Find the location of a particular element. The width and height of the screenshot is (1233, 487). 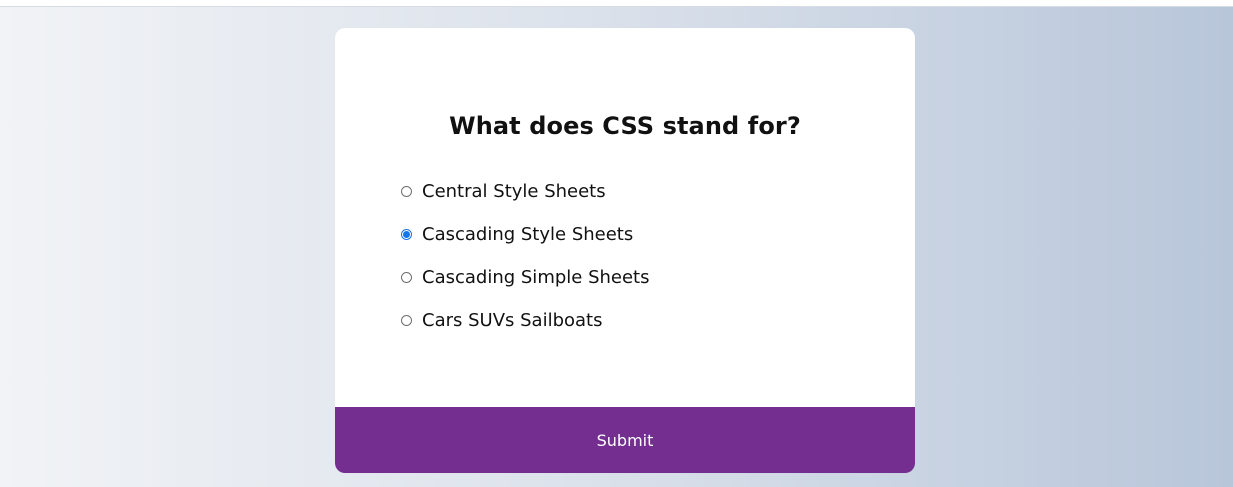

answer-option-cascading-simple-sheets: Cascading Simple Sheets is located at coordinates (631, 277).